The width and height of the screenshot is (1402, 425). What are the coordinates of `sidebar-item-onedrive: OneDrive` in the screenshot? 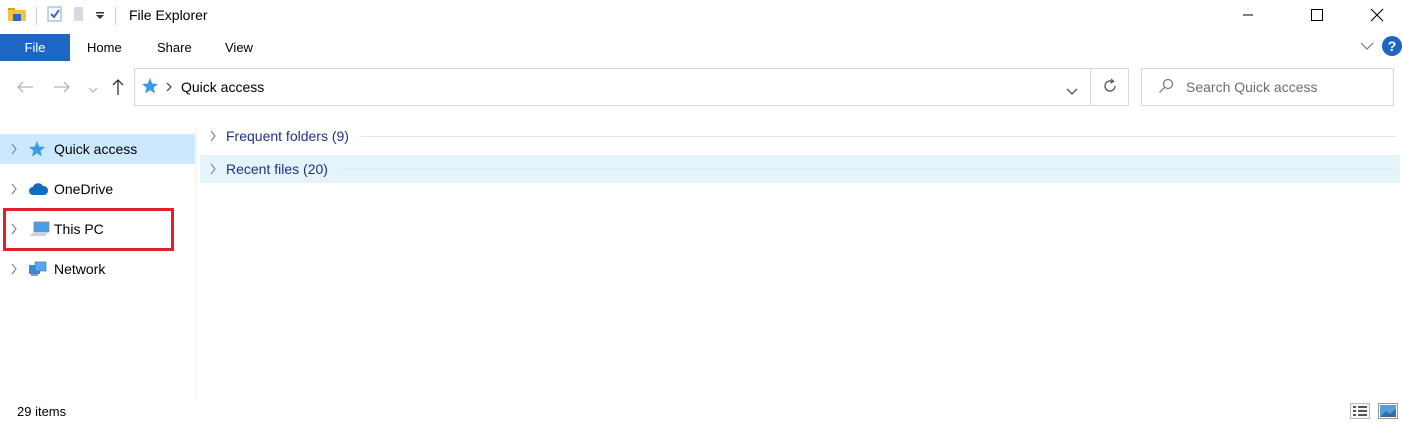 It's located at (97, 189).